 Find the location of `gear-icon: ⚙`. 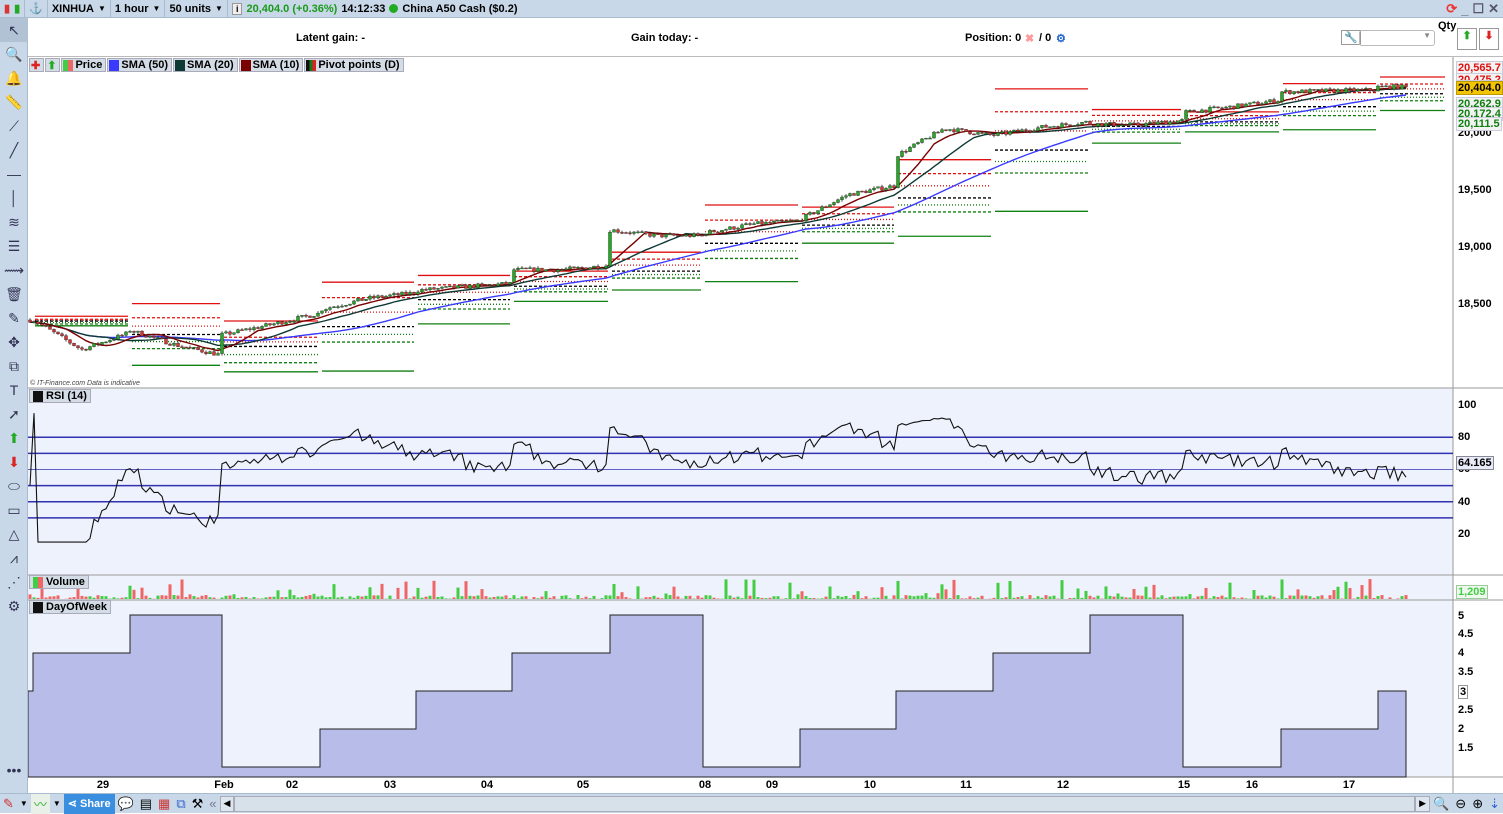

gear-icon: ⚙ is located at coordinates (1061, 38).